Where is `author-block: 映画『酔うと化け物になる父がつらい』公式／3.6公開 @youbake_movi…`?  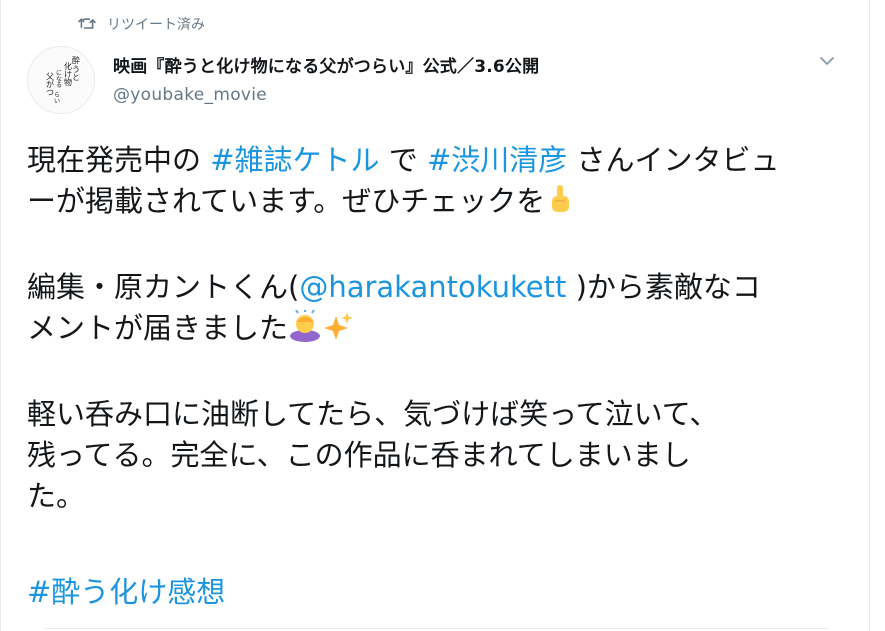
author-block: 映画『酔うと化け物になる父がつらい』公式／3.6公開 @youbake_movi… is located at coordinates (326, 78).